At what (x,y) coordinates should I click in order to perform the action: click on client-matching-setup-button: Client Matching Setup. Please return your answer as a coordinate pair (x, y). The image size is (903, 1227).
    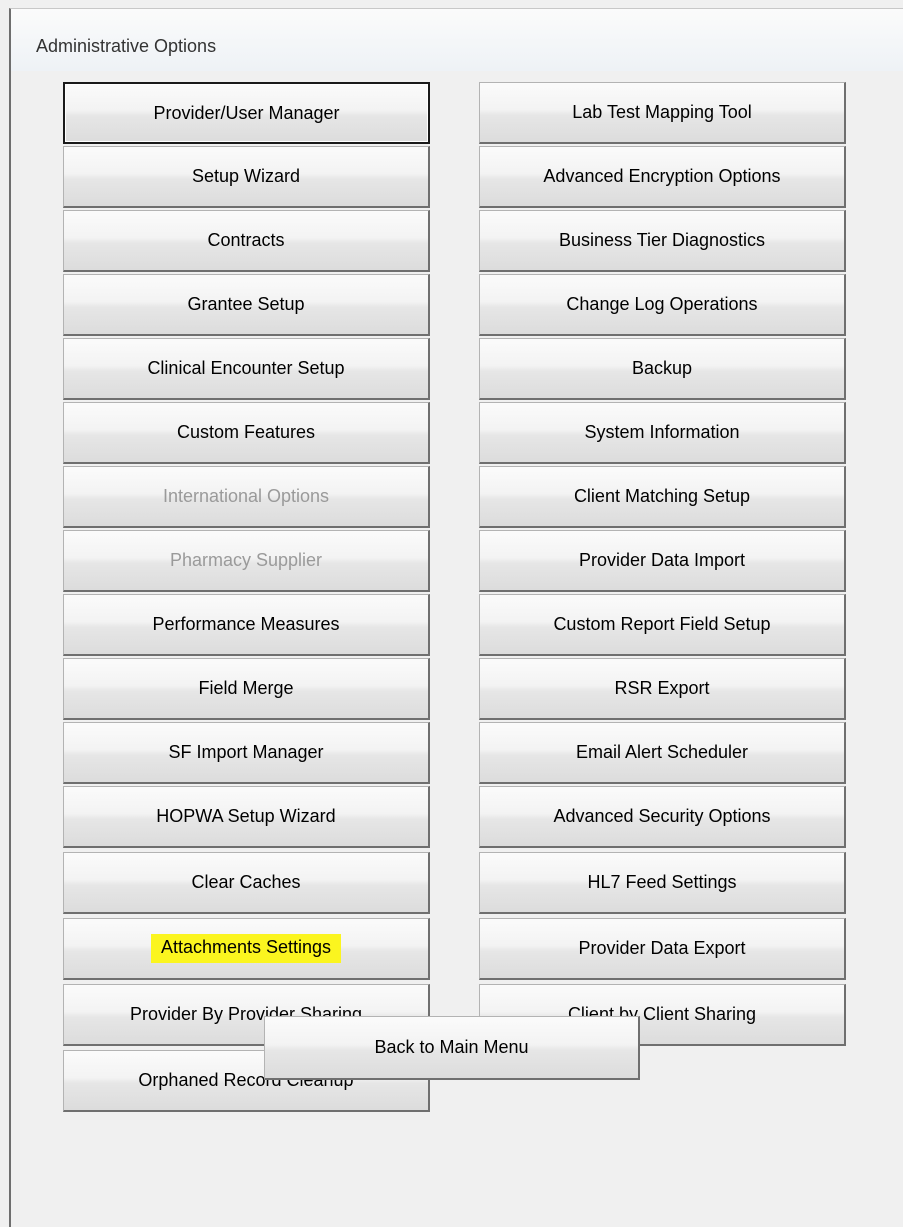
    Looking at the image, I should click on (662, 497).